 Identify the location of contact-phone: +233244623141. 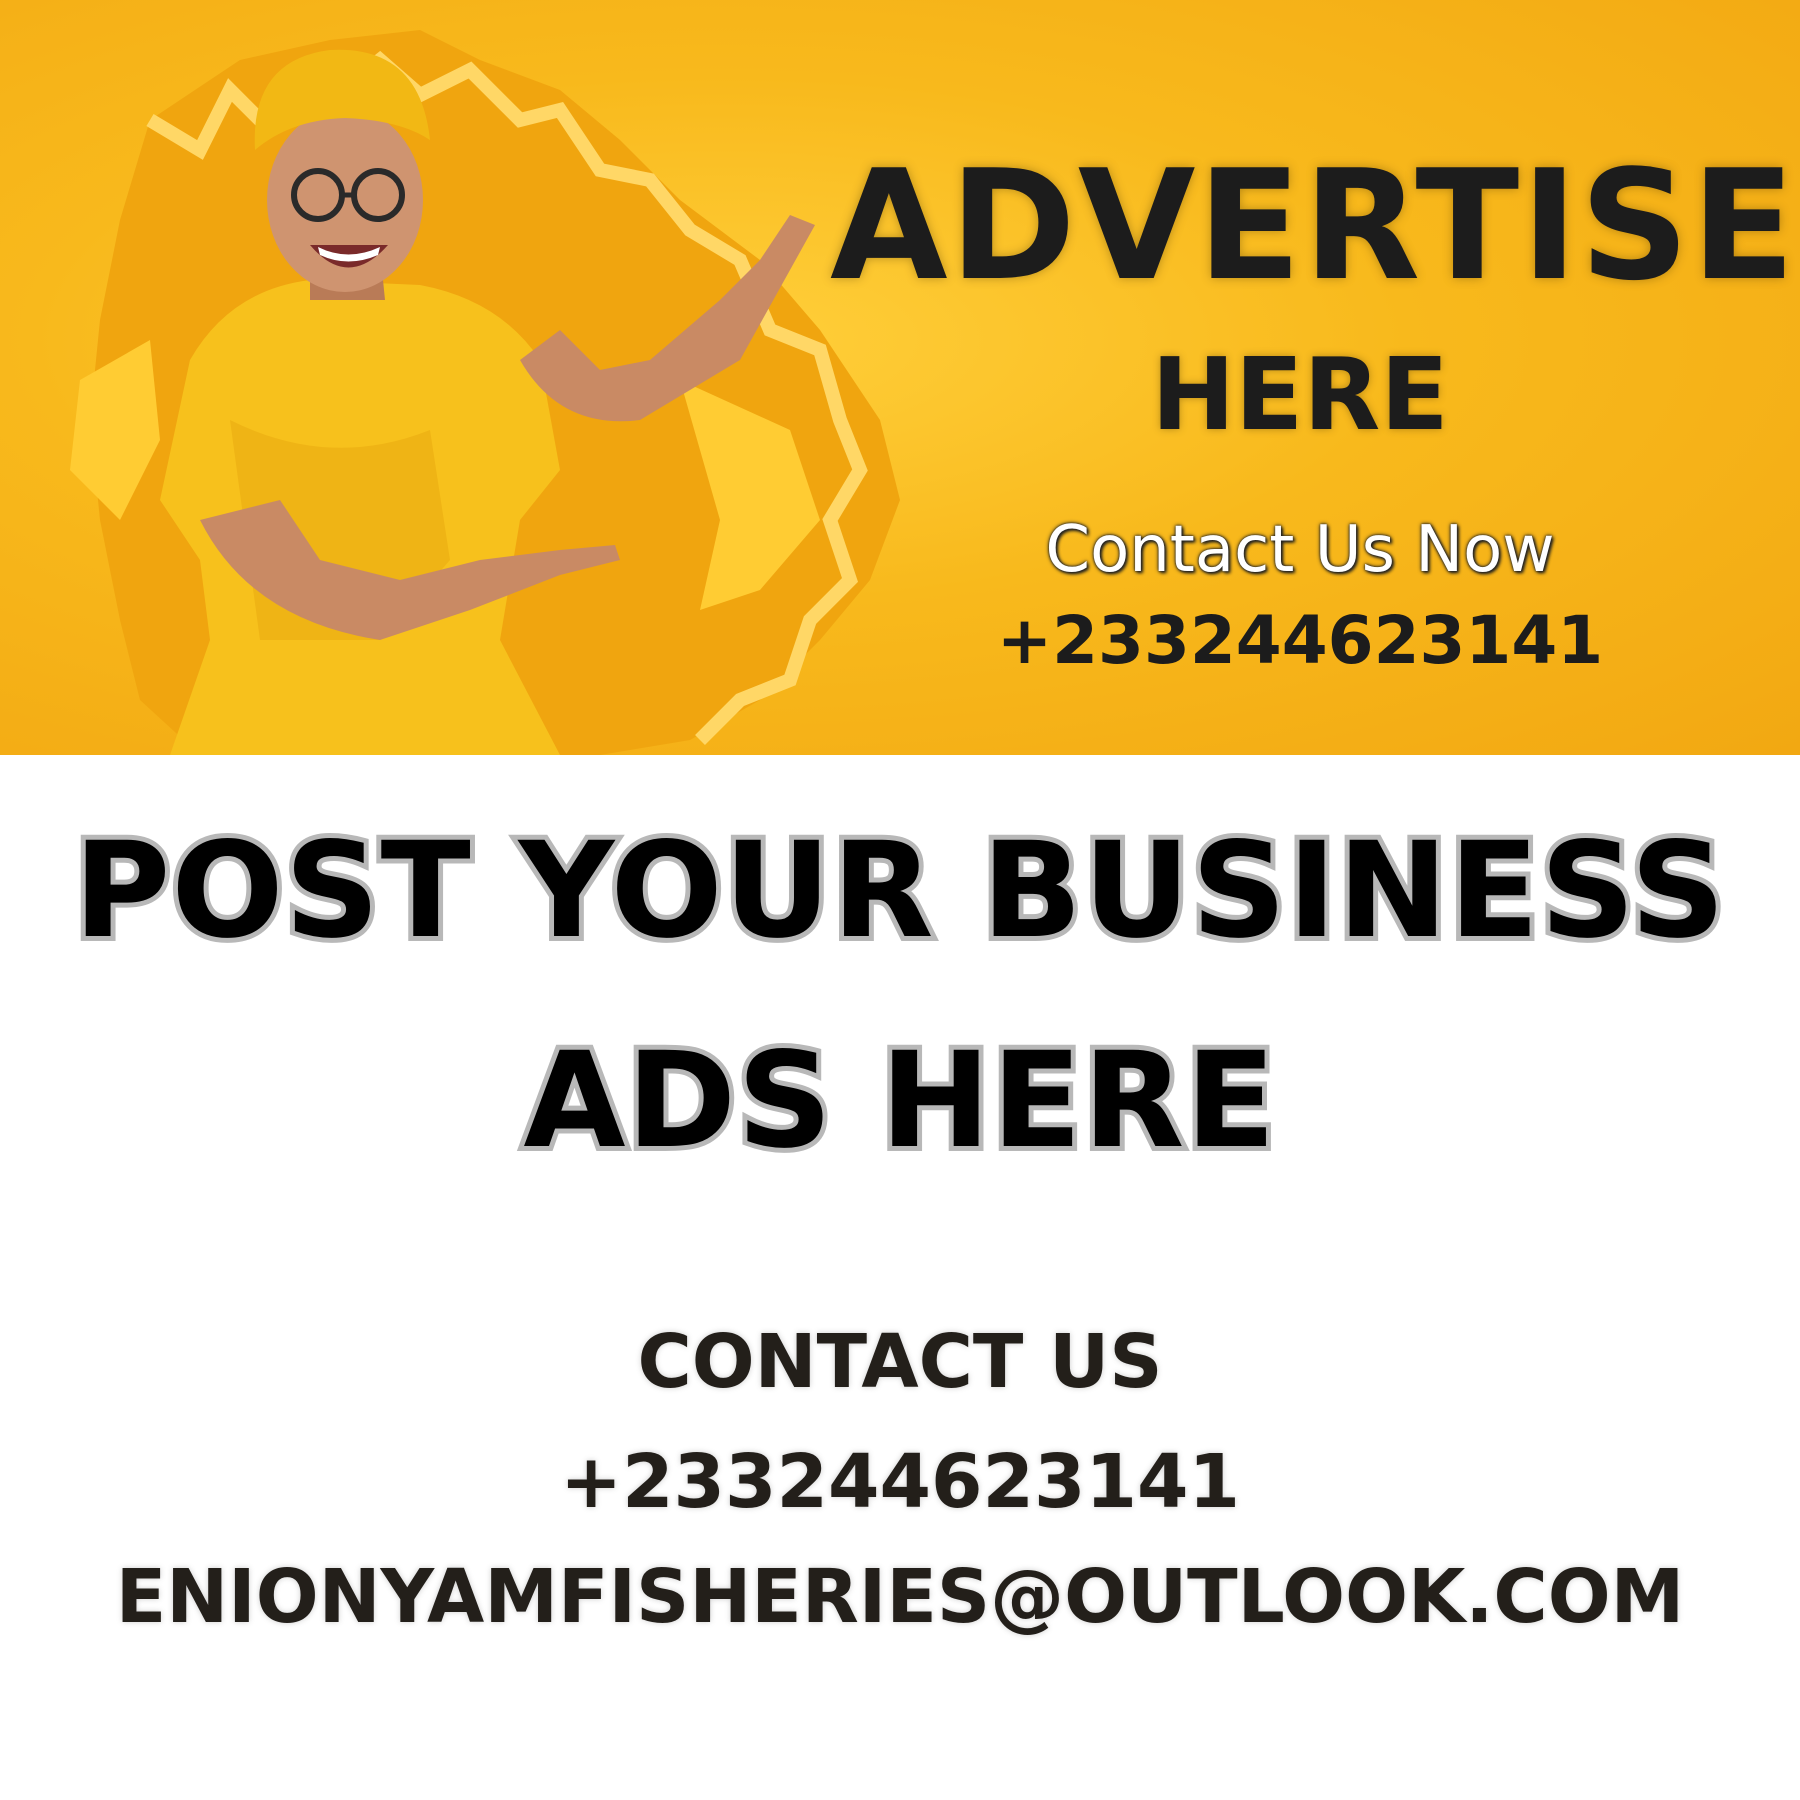
(900, 1482).